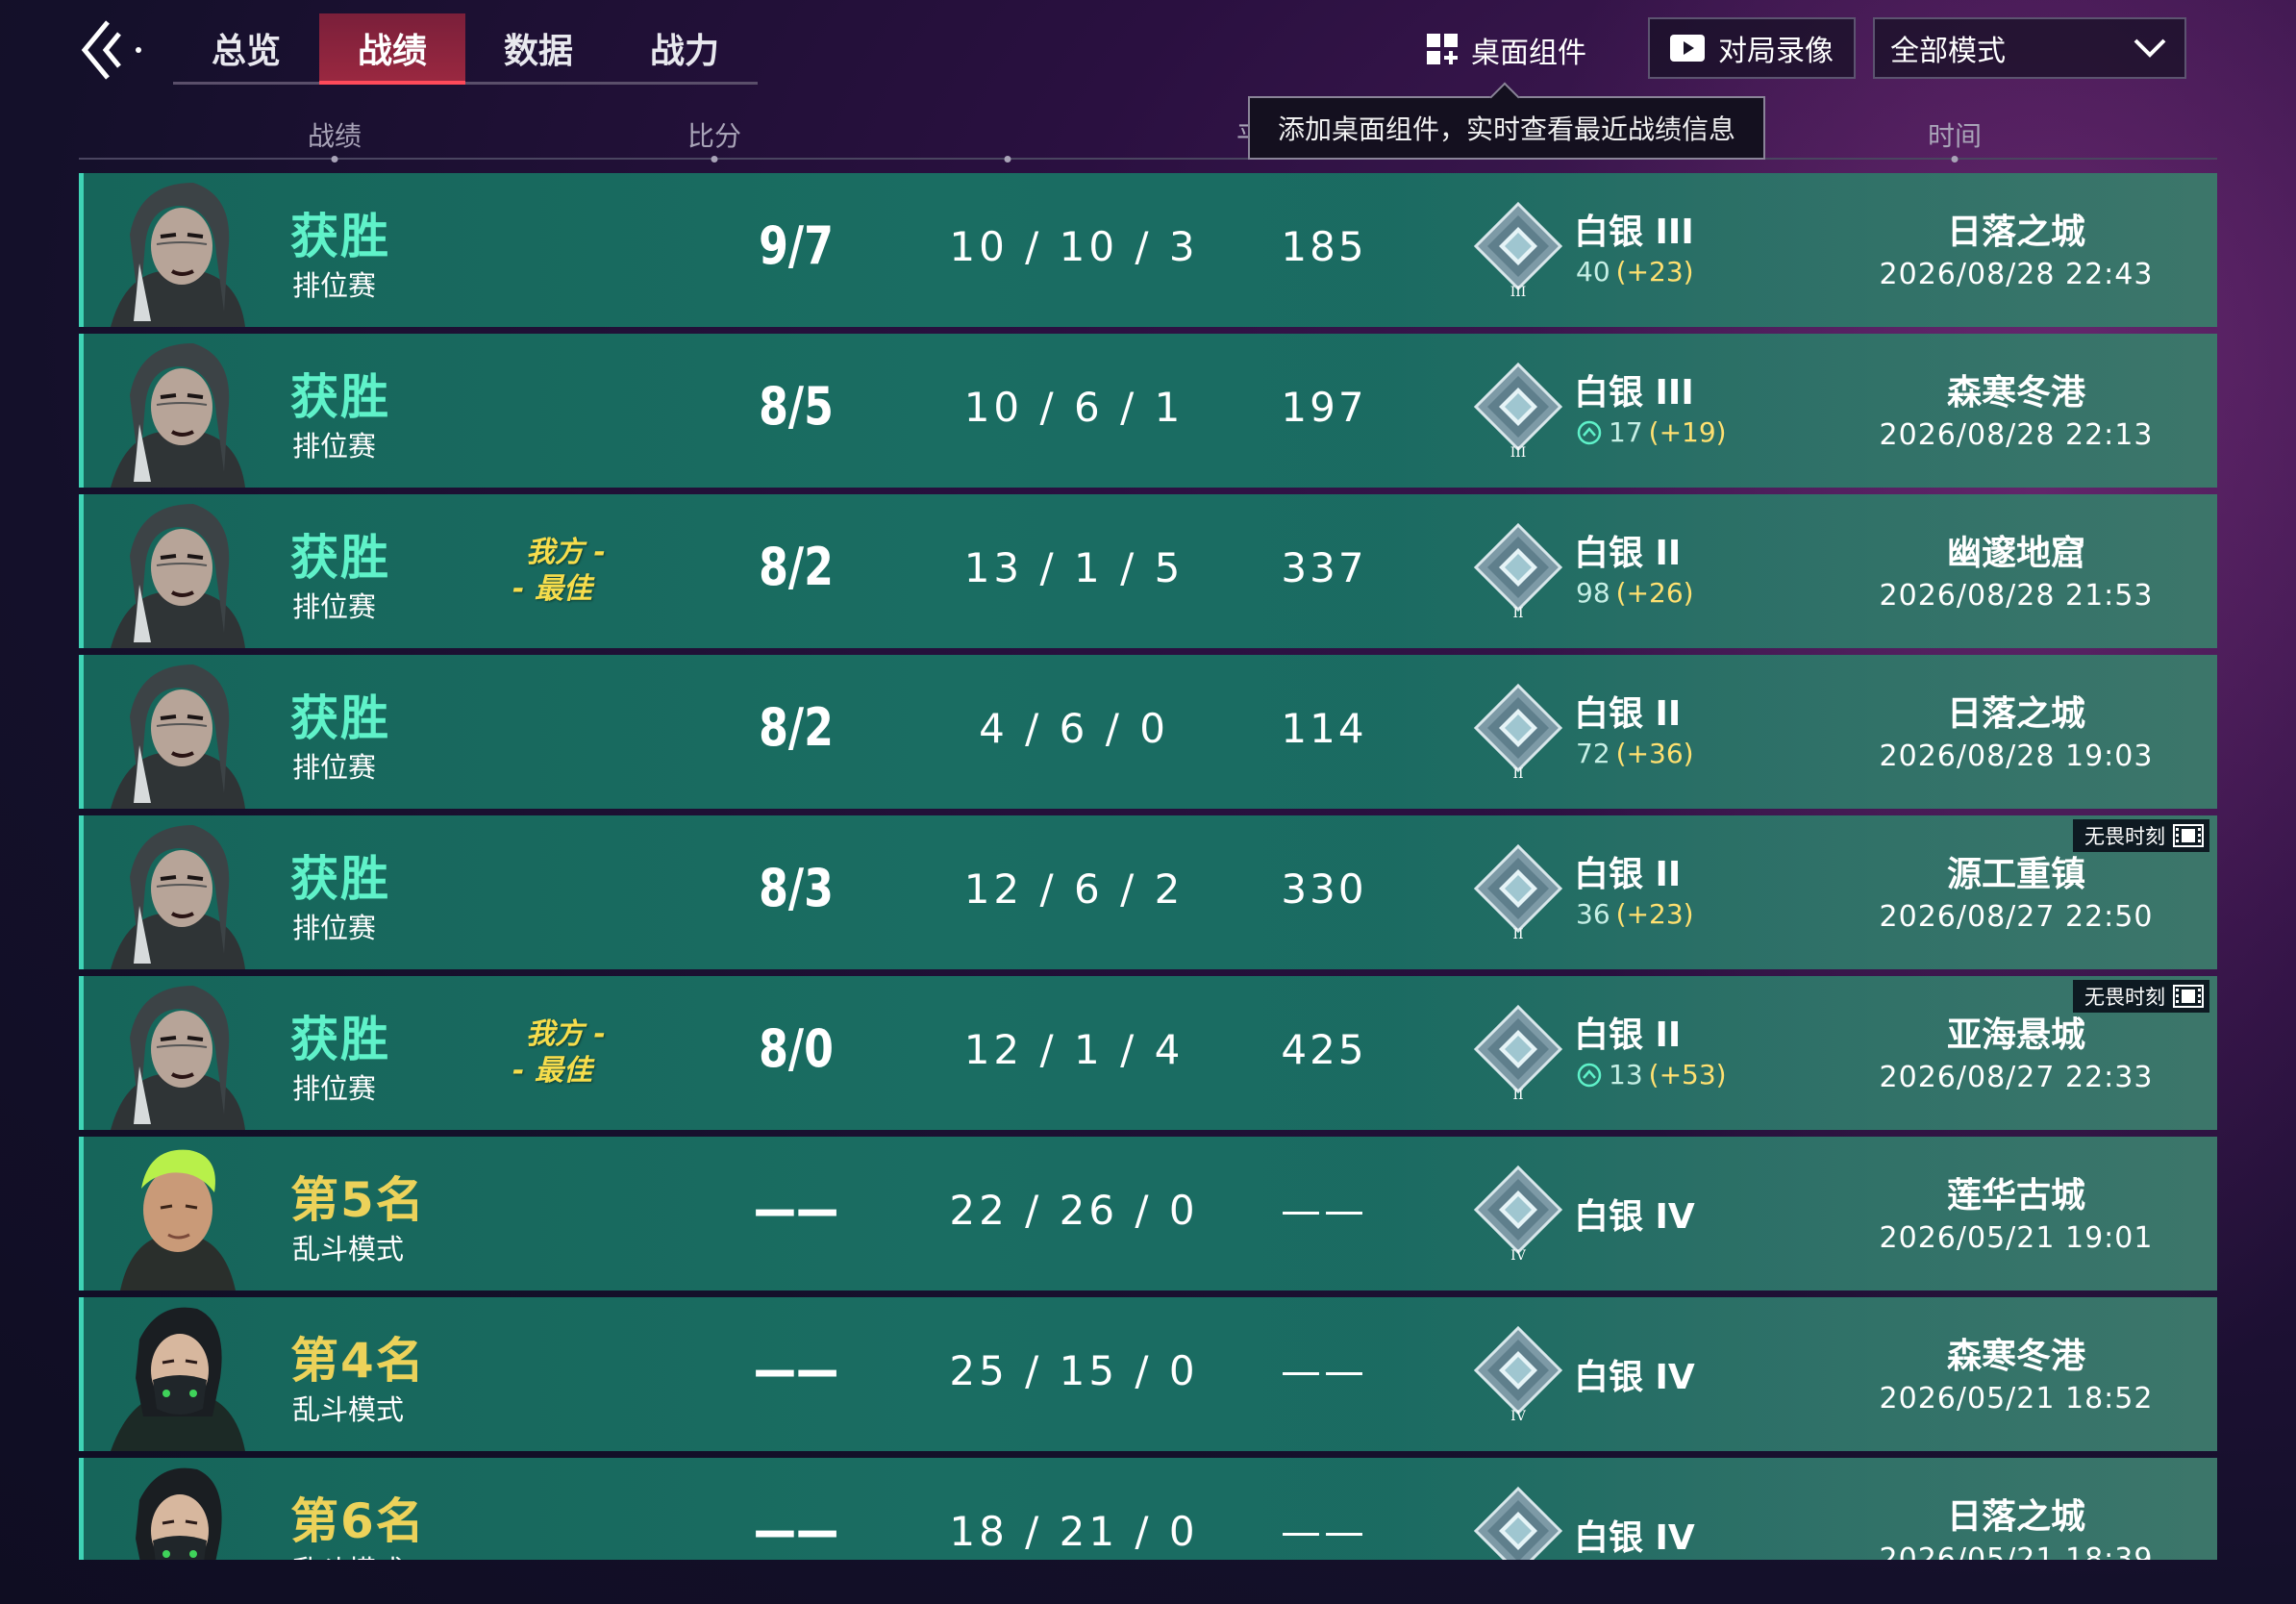 The height and width of the screenshot is (1604, 2296). Describe the element at coordinates (1752, 48) in the screenshot. I see `match-replay-button: 对局录像` at that location.